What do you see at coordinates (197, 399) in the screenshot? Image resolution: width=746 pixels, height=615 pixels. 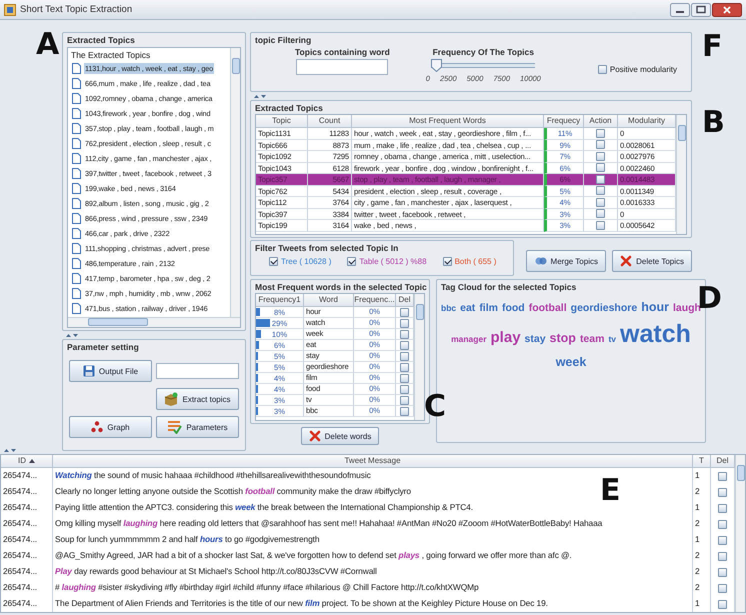 I see `button: Extract topics` at bounding box center [197, 399].